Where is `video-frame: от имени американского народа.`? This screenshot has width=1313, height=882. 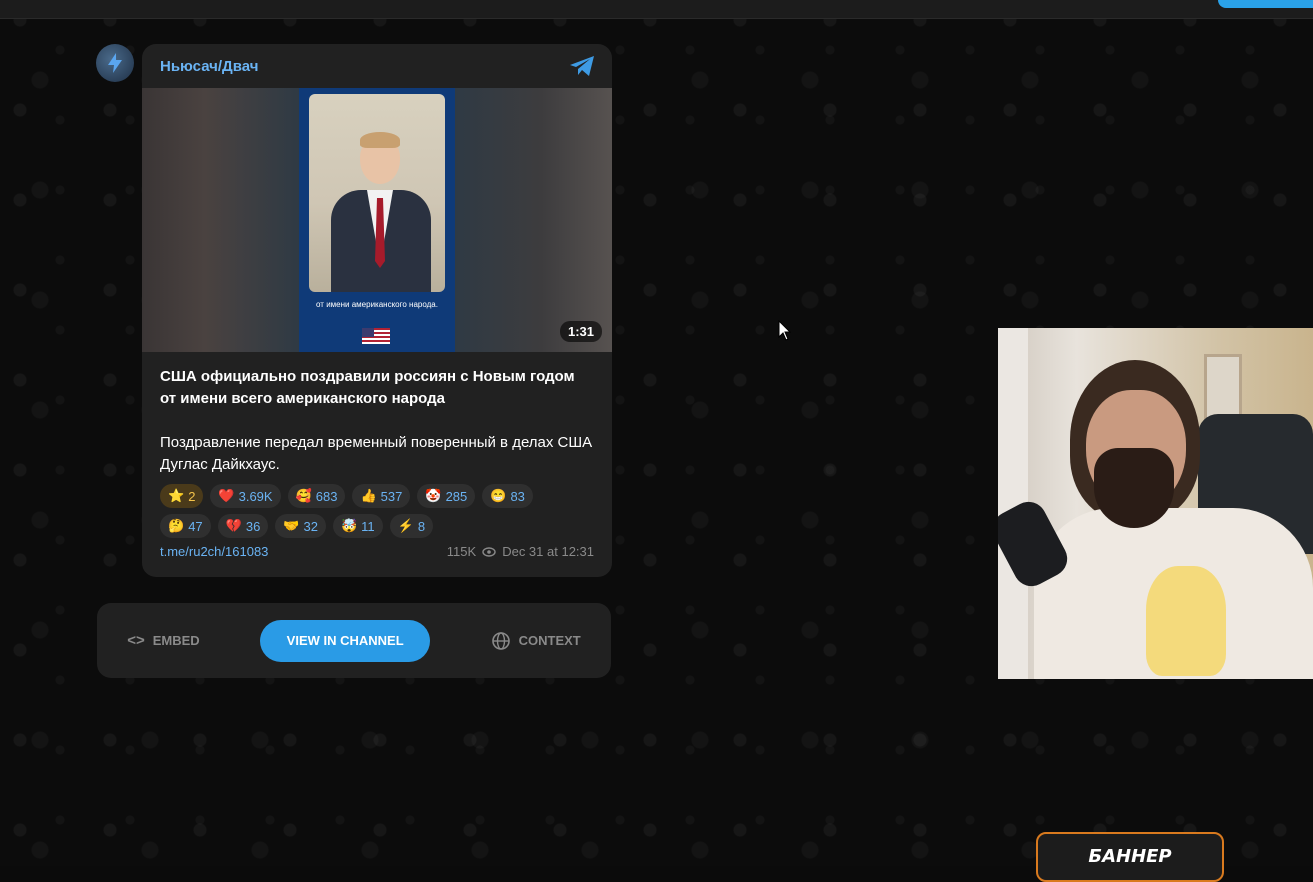
video-frame: от имени американского народа. is located at coordinates (377, 220).